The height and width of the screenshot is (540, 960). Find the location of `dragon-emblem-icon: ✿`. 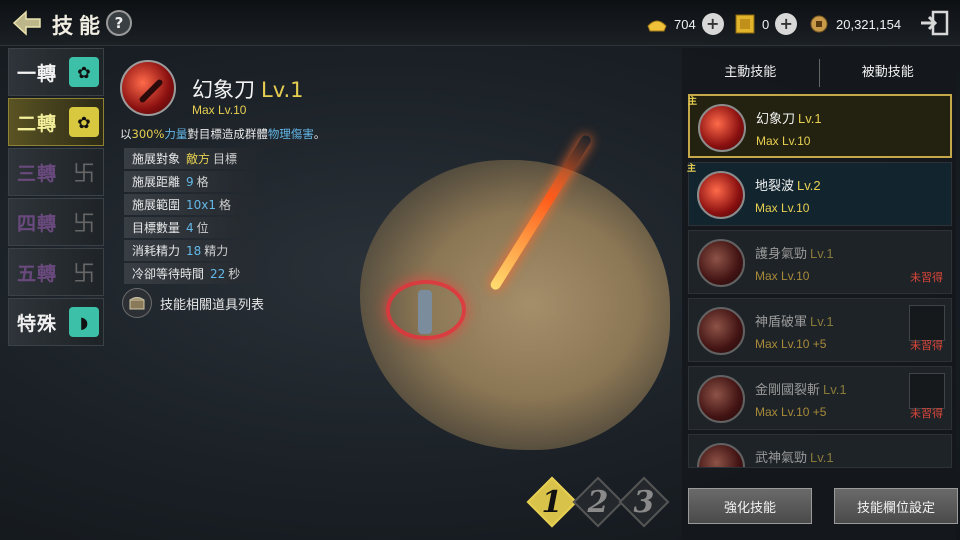

dragon-emblem-icon: ✿ is located at coordinates (84, 72).